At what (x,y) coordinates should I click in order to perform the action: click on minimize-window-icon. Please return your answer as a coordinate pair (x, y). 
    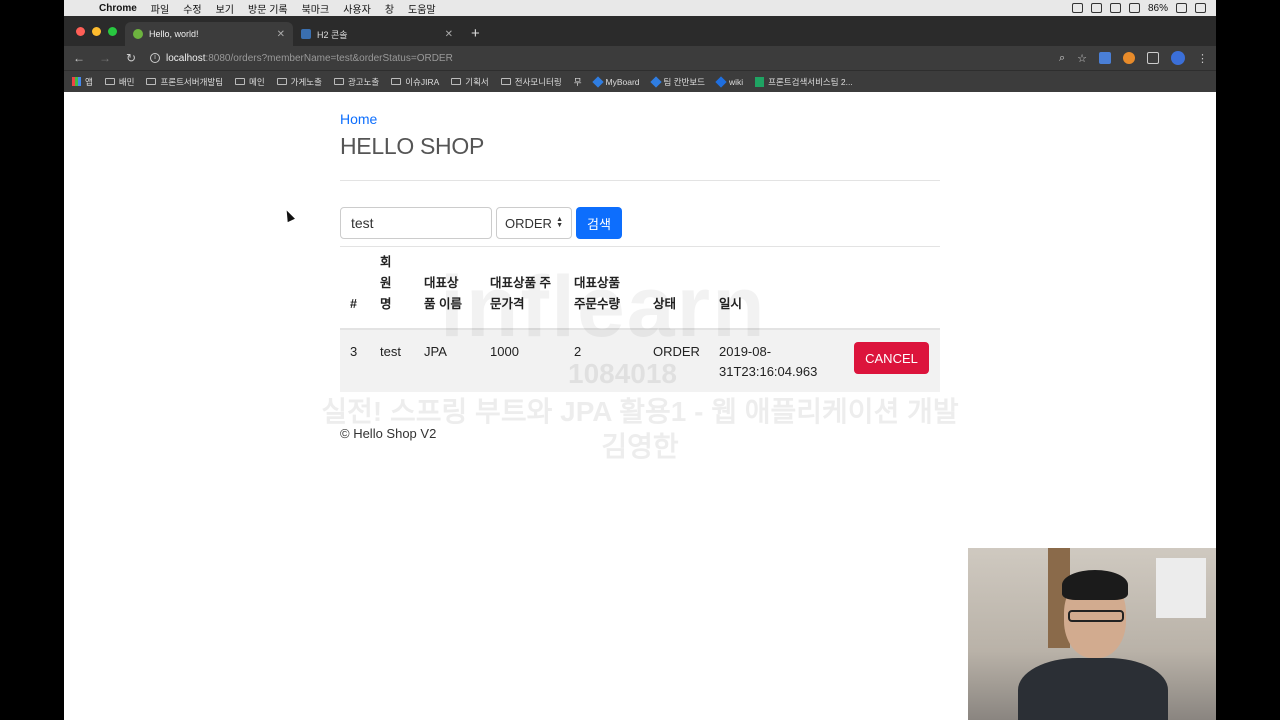
    Looking at the image, I should click on (96, 31).